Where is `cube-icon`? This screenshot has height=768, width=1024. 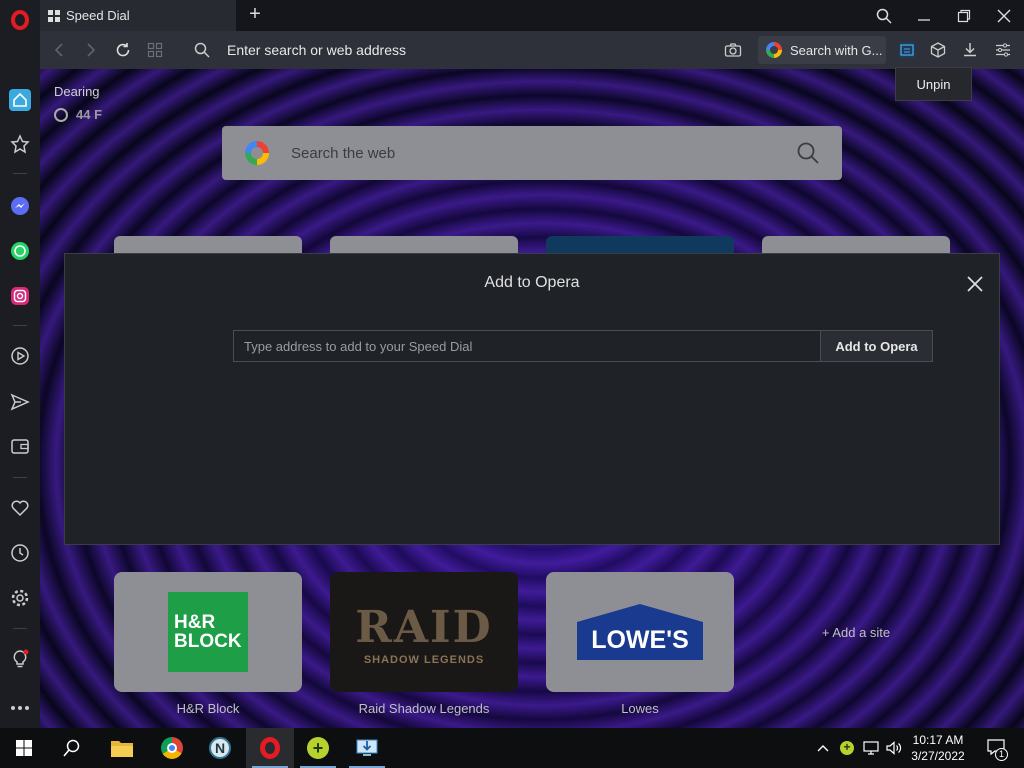 cube-icon is located at coordinates (938, 50).